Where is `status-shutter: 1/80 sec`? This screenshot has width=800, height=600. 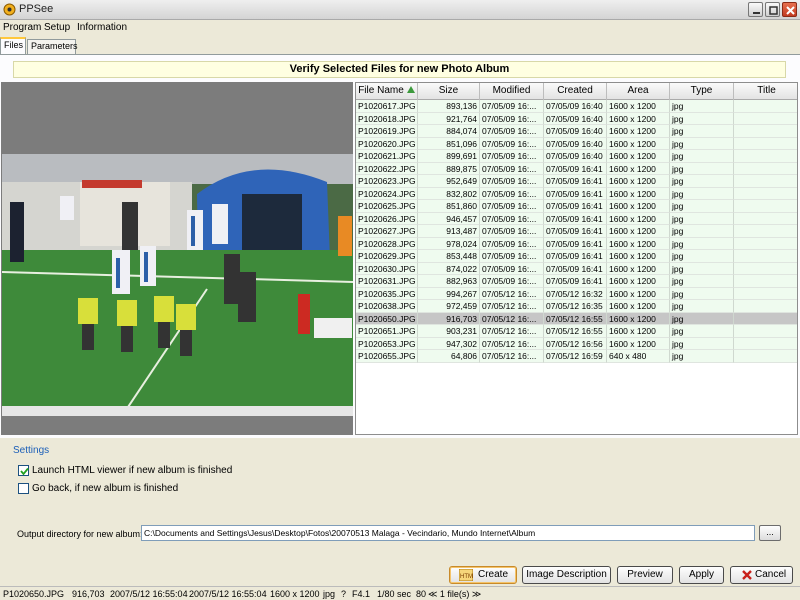 status-shutter: 1/80 sec is located at coordinates (394, 594).